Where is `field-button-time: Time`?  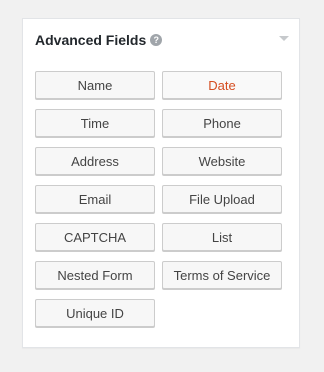 field-button-time: Time is located at coordinates (95, 123).